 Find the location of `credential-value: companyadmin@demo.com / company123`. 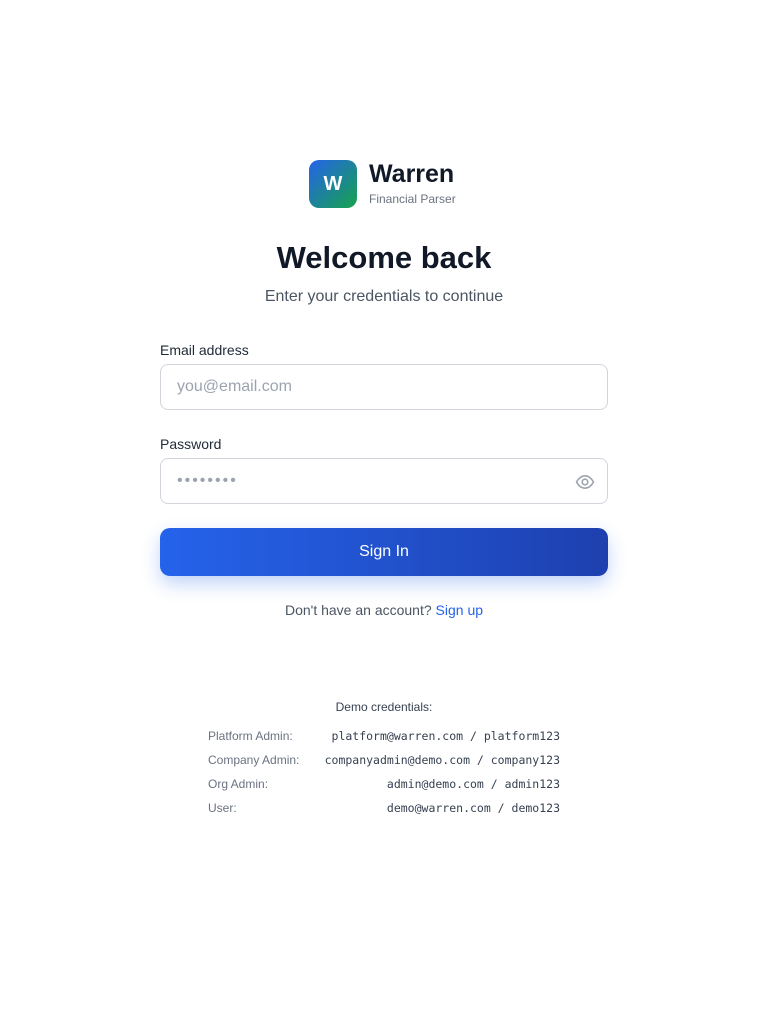

credential-value: companyadmin@demo.com / company123 is located at coordinates (442, 760).